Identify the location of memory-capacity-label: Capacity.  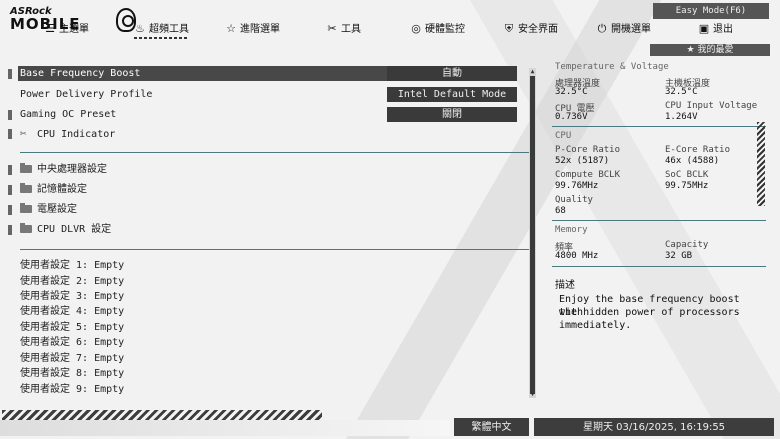
(687, 245).